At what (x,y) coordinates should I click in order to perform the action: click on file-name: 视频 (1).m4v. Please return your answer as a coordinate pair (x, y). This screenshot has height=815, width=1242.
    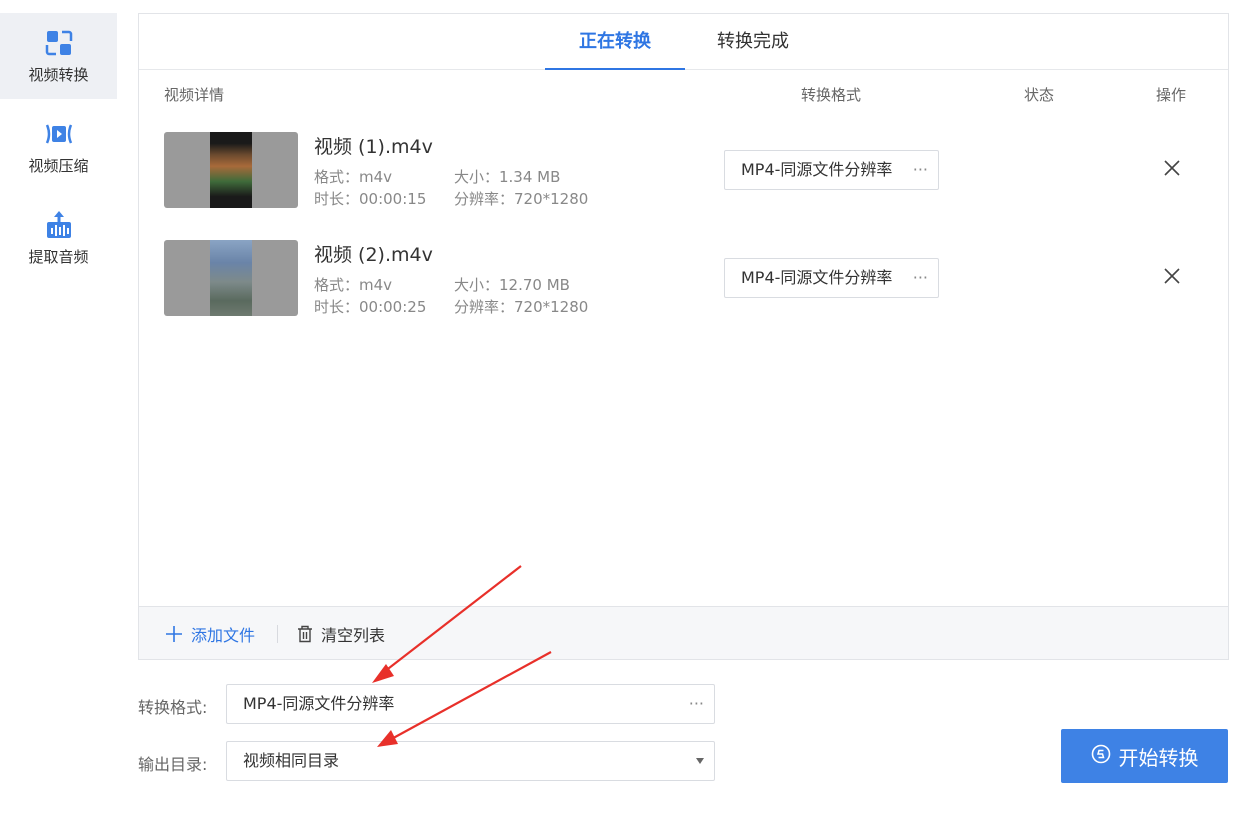
    Looking at the image, I should click on (373, 147).